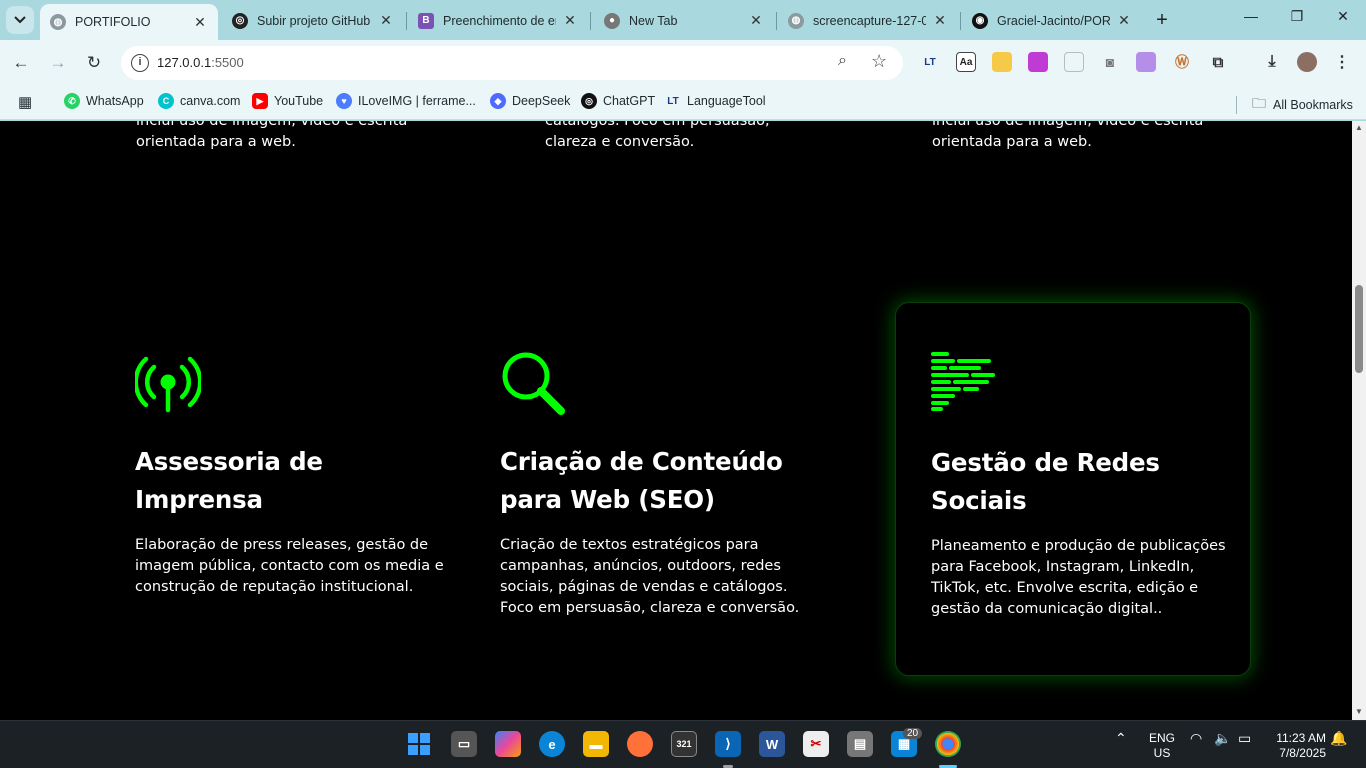 This screenshot has width=1366, height=768. Describe the element at coordinates (426, 20) in the screenshot. I see `bootstrap-icon: B` at that location.